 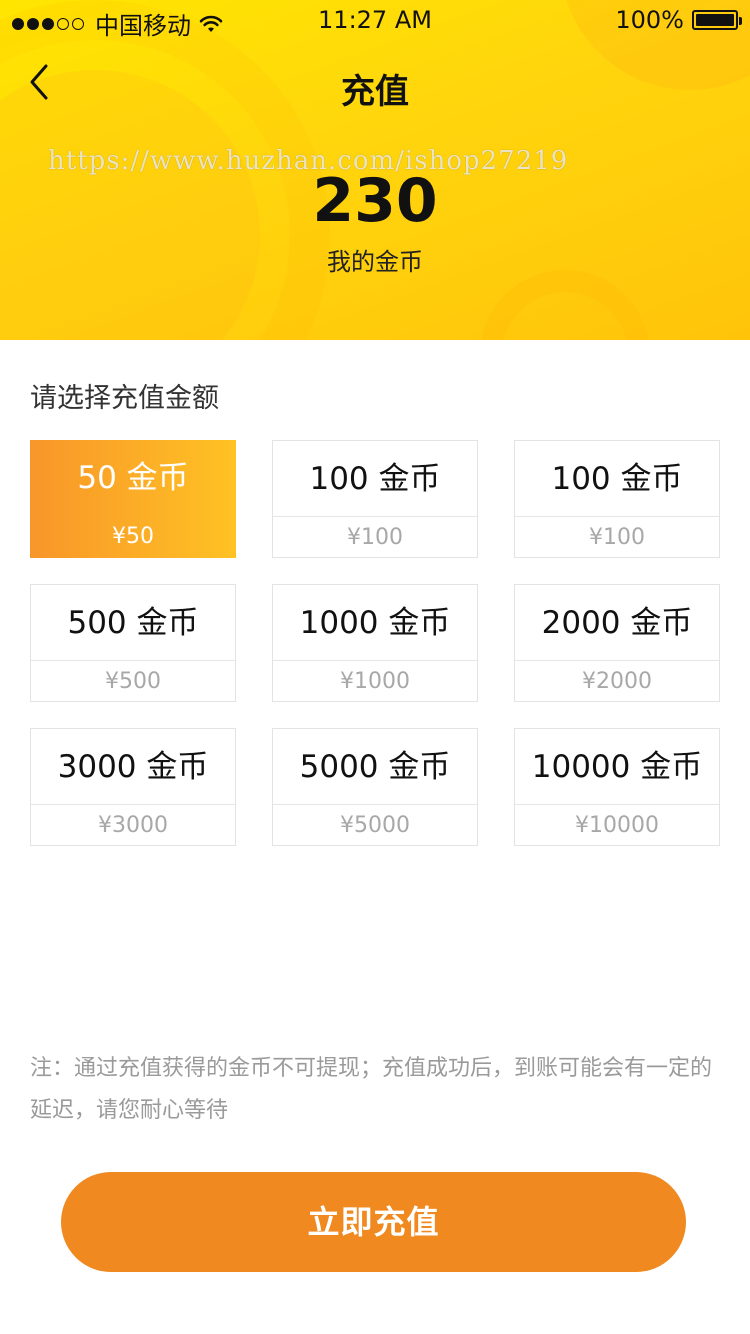 I want to click on option-coin-amount: 50 金币, so click(x=133, y=478).